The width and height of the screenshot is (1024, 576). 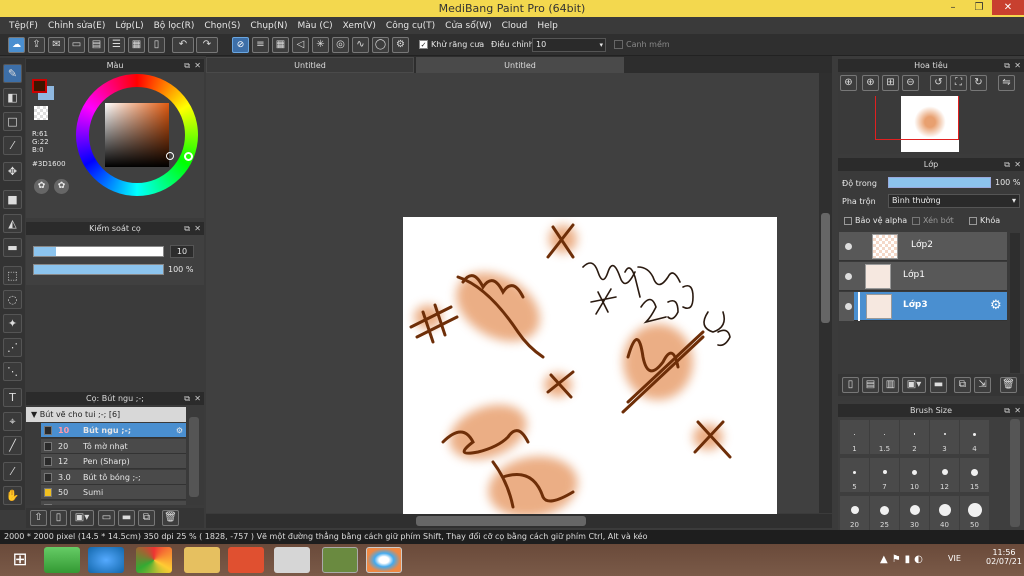 I want to click on brush-size-cell: 40, so click(x=944, y=513).